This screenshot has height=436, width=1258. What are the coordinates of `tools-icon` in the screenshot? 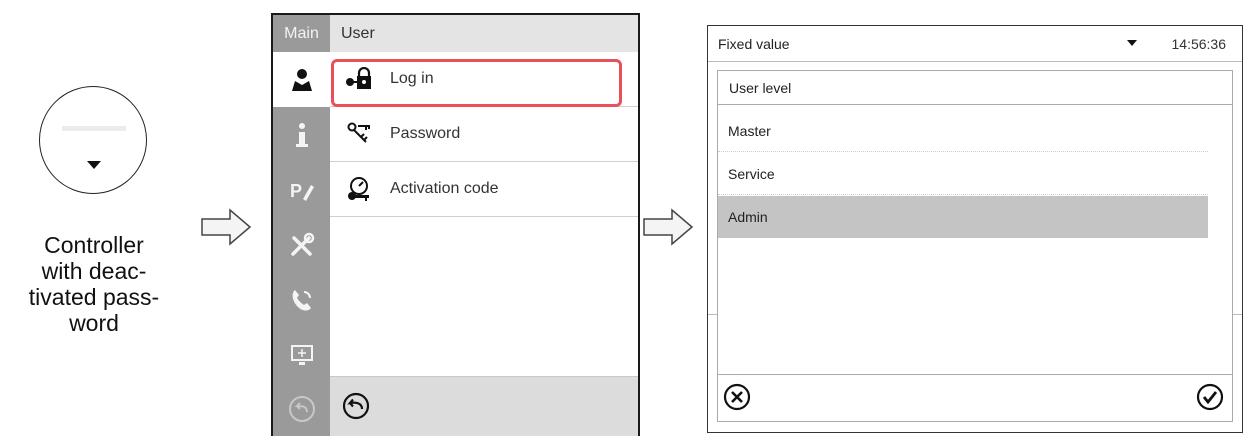 It's located at (302, 244).